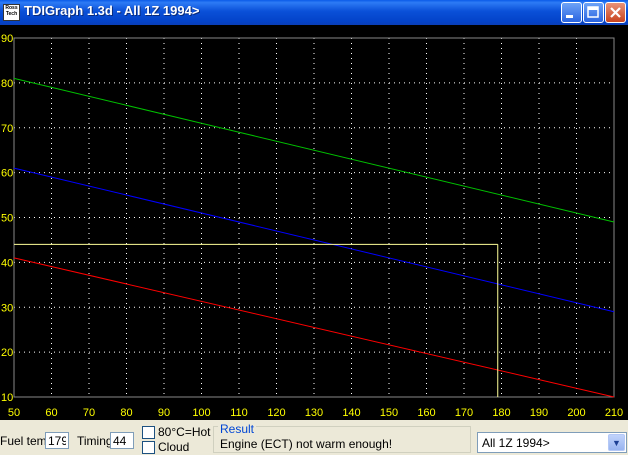 This screenshot has height=455, width=628. What do you see at coordinates (7, 263) in the screenshot?
I see `y-tick-label: 40` at bounding box center [7, 263].